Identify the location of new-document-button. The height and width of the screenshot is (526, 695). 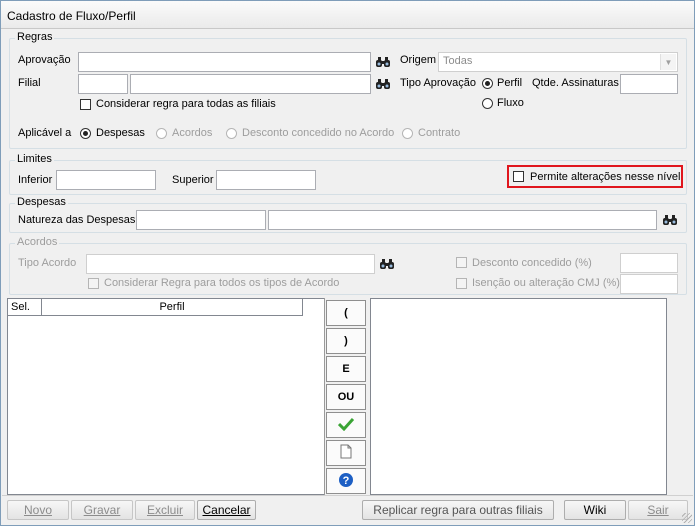
(346, 453).